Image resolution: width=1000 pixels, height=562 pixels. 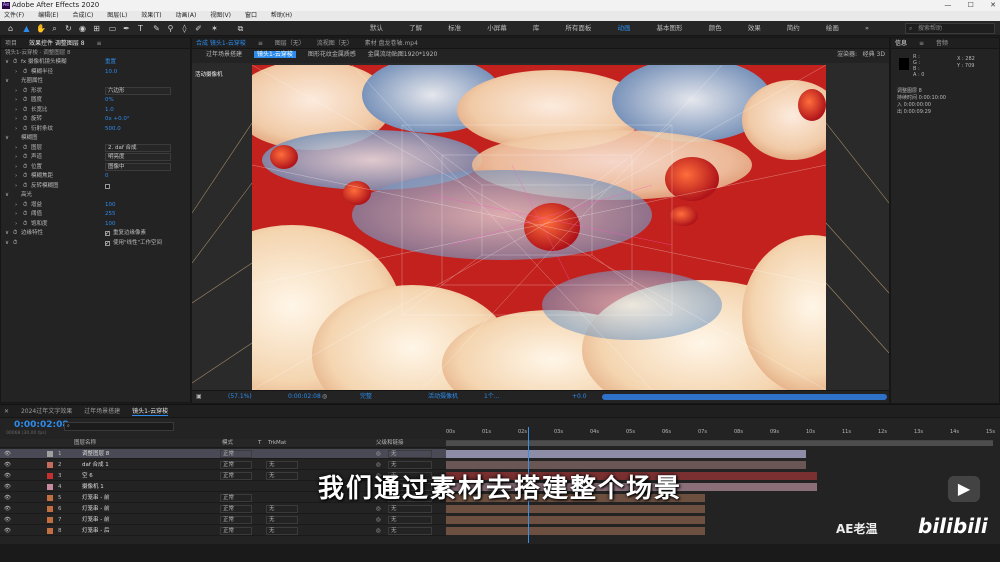 What do you see at coordinates (150, 412) in the screenshot?
I see `tab-timeline-current: 镜头1-云穿梭` at bounding box center [150, 412].